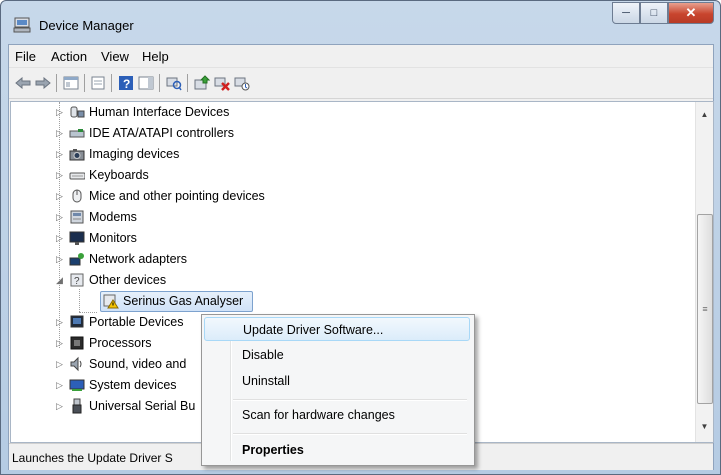  Describe the element at coordinates (76, 259) in the screenshot. I see `network-adapter-icon` at that location.